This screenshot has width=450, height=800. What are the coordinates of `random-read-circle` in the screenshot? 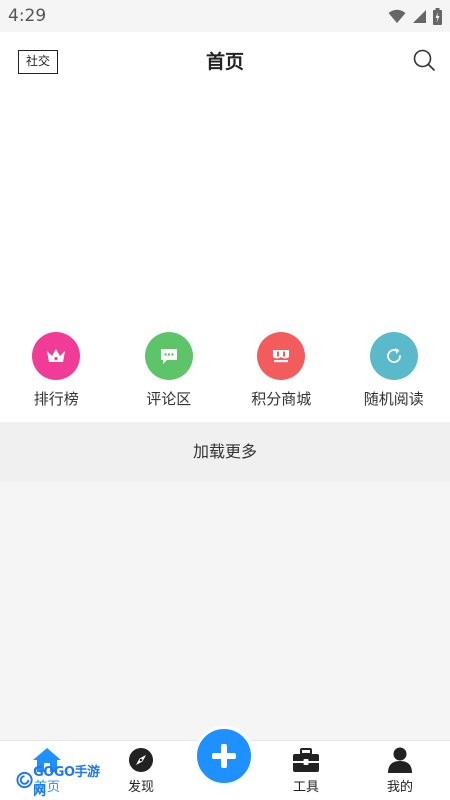 It's located at (393, 356).